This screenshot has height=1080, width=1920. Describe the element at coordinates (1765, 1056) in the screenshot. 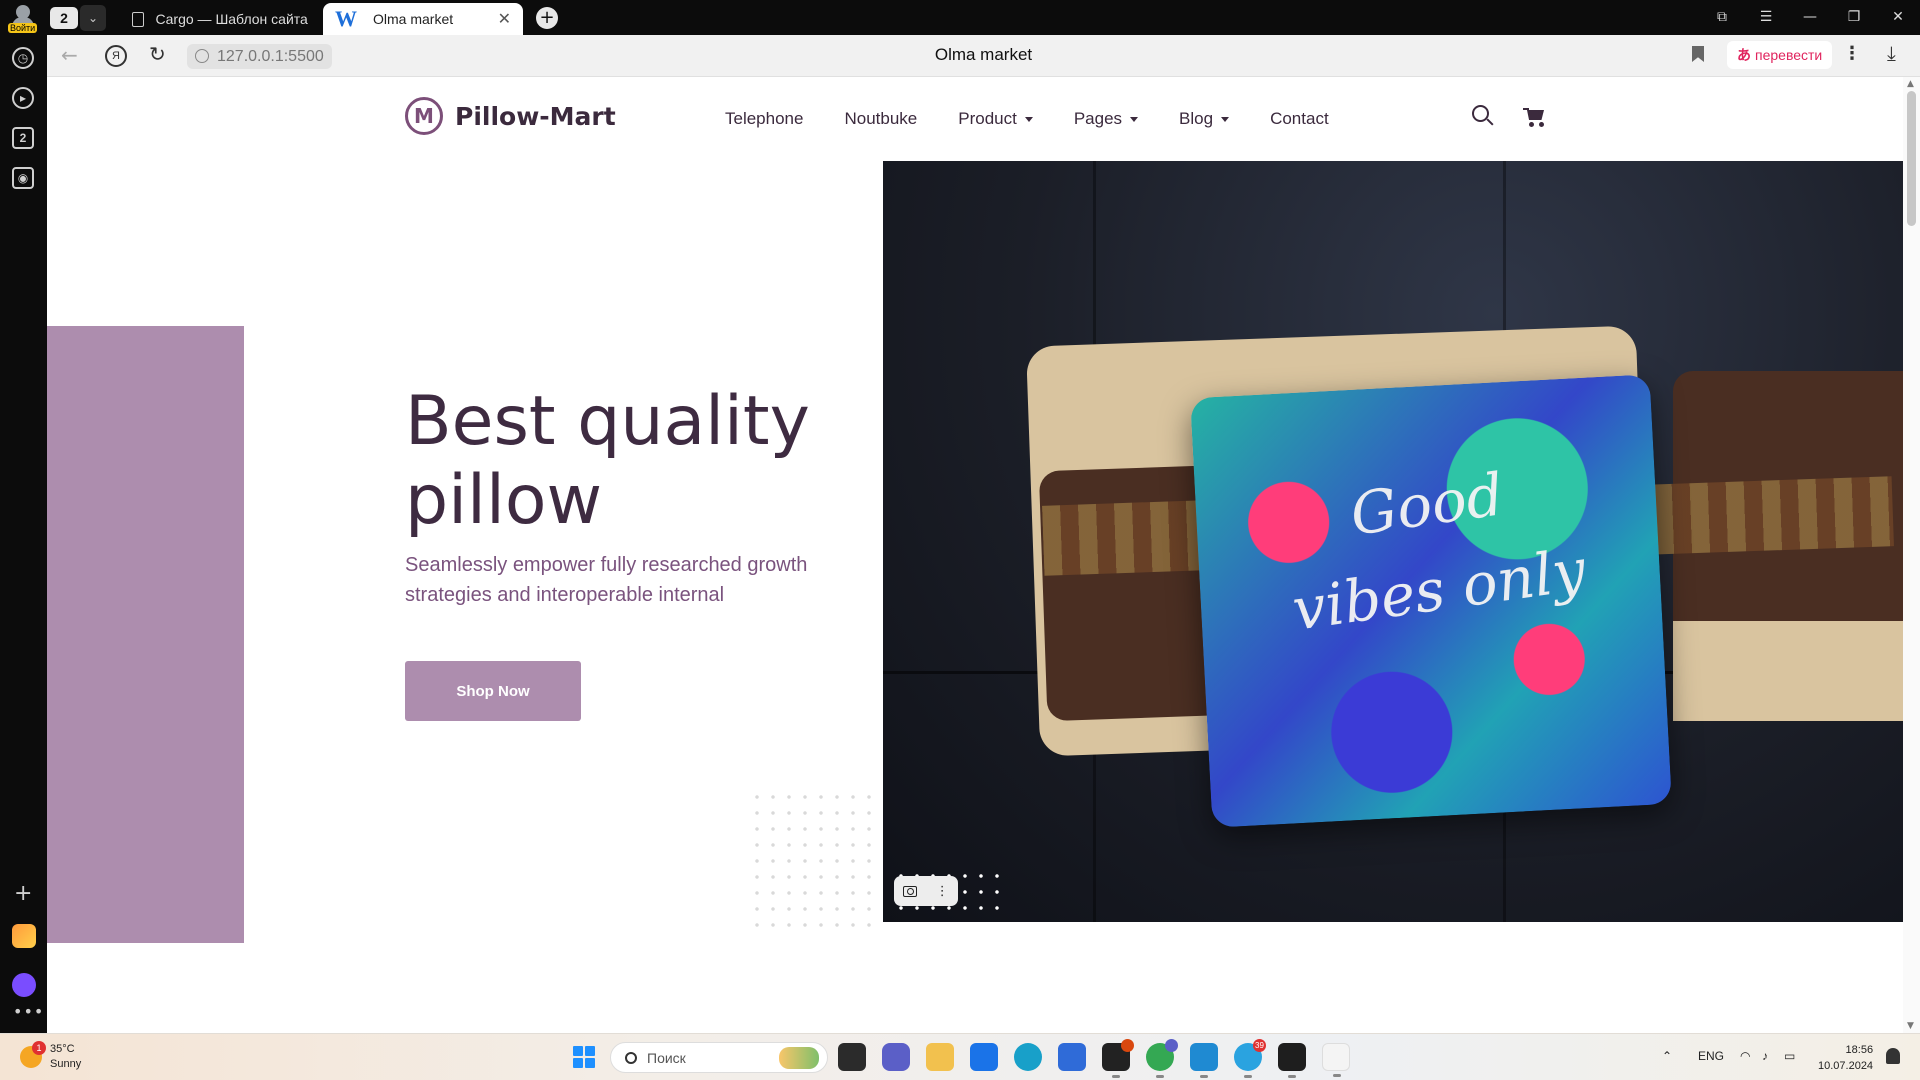

I see `volume-icon: ♪` at that location.